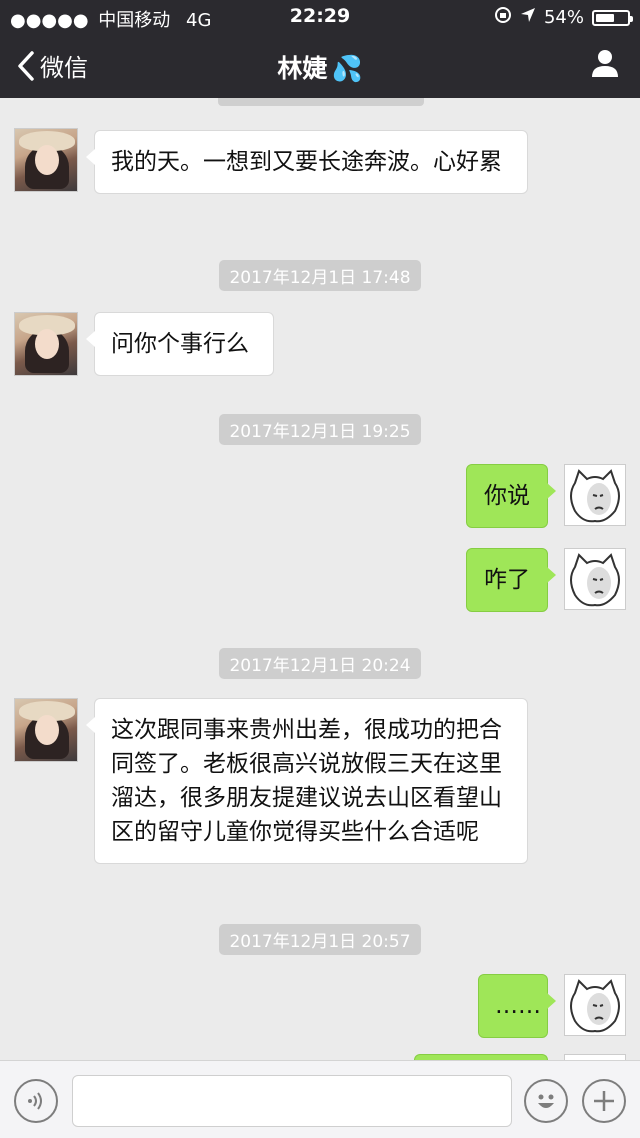  I want to click on message-bubble-incoming: 我的天。一想到又要长途奔波。心好累, so click(307, 162).